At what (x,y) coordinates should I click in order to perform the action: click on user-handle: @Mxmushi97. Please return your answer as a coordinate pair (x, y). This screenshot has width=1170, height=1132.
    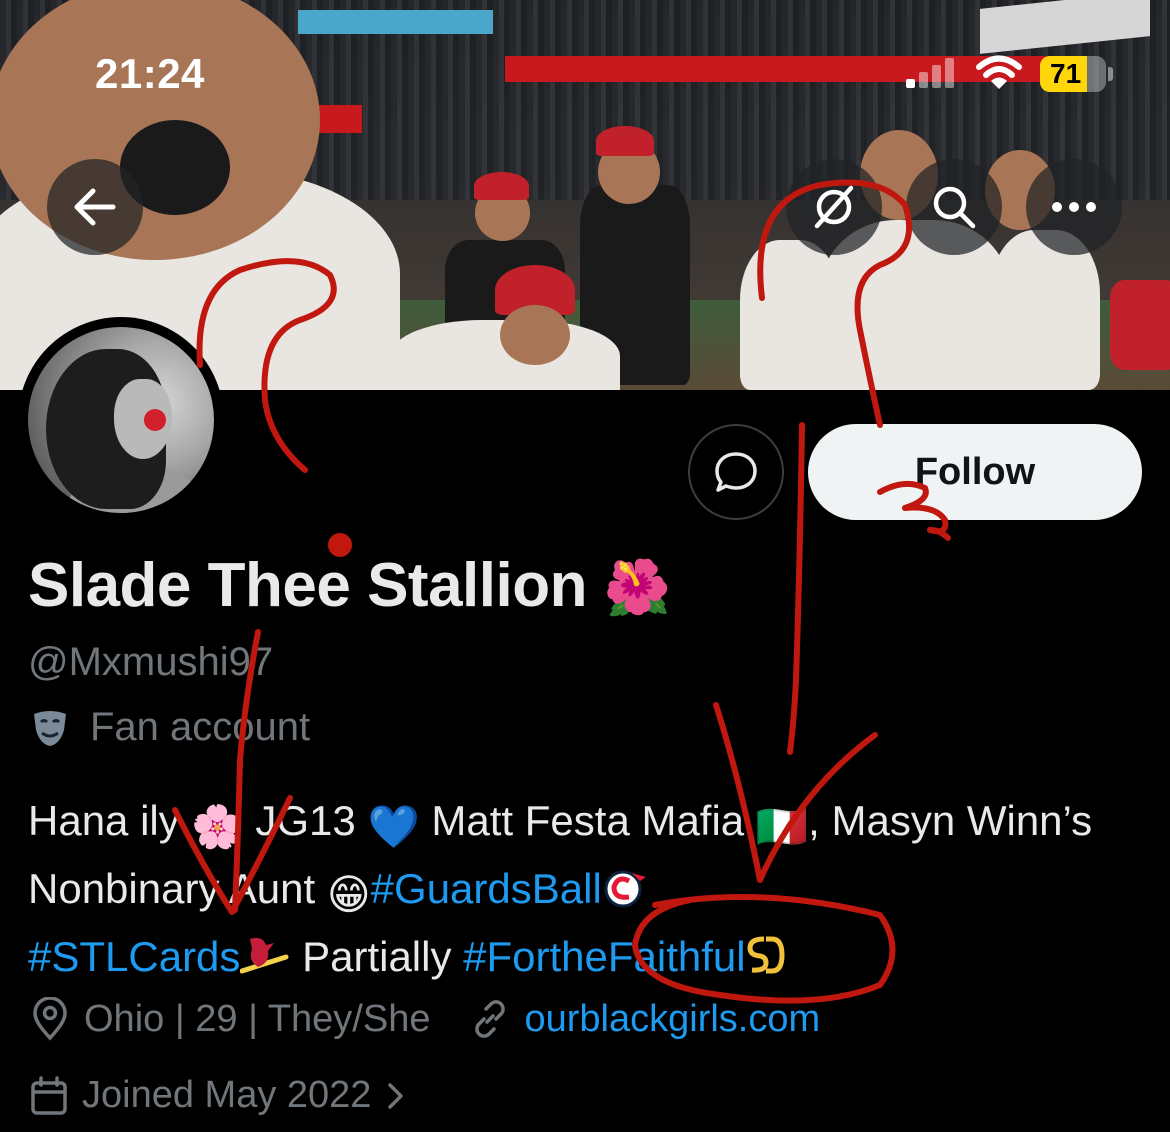
    Looking at the image, I should click on (151, 662).